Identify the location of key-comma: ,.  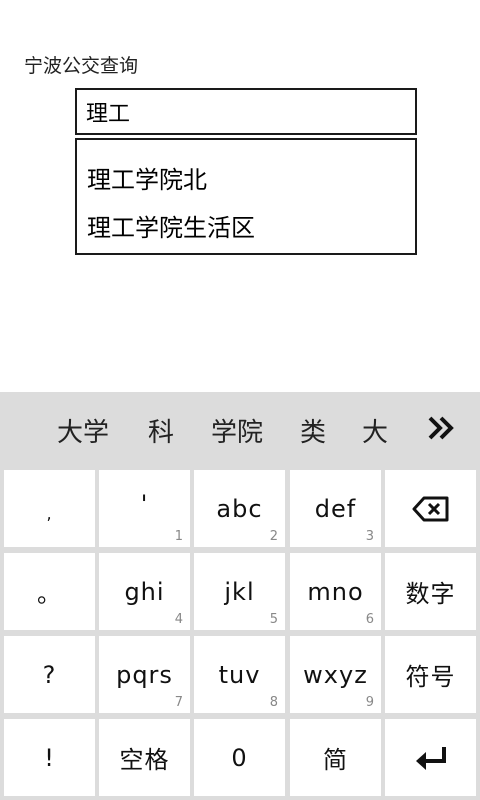
(49, 508).